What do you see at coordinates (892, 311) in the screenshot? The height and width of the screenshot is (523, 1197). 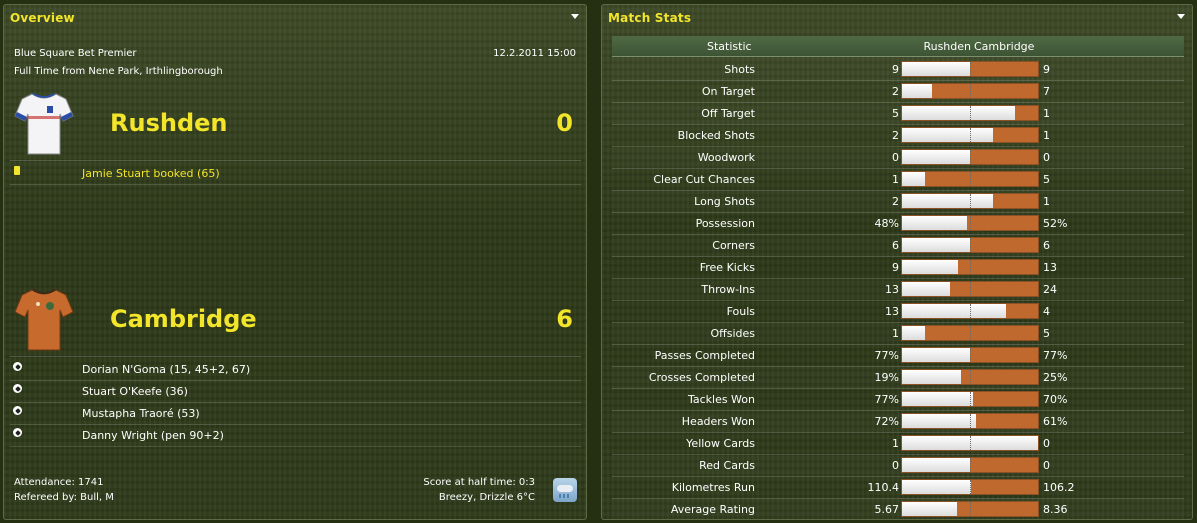 I see `stat-home-value: 13` at bounding box center [892, 311].